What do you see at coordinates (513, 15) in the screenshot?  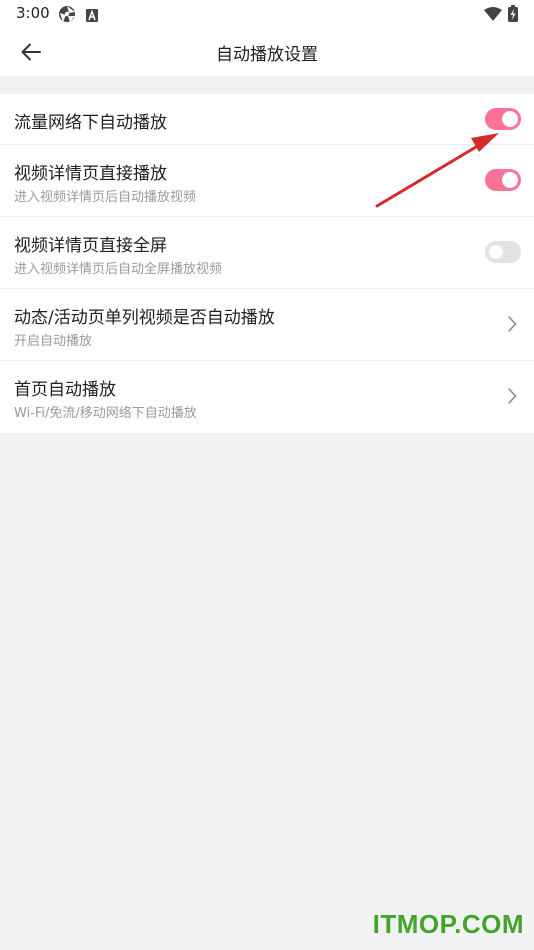 I see `battery-charging-icon` at bounding box center [513, 15].